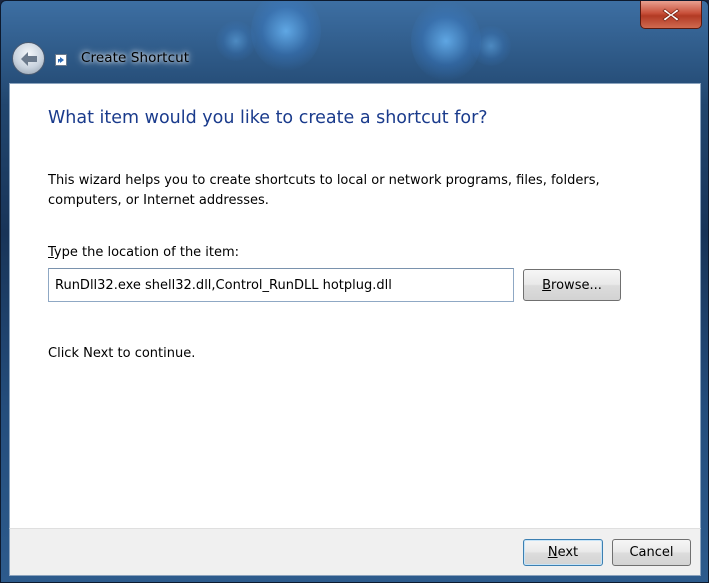 The height and width of the screenshot is (583, 709). I want to click on browse-accelerator: B, so click(547, 285).